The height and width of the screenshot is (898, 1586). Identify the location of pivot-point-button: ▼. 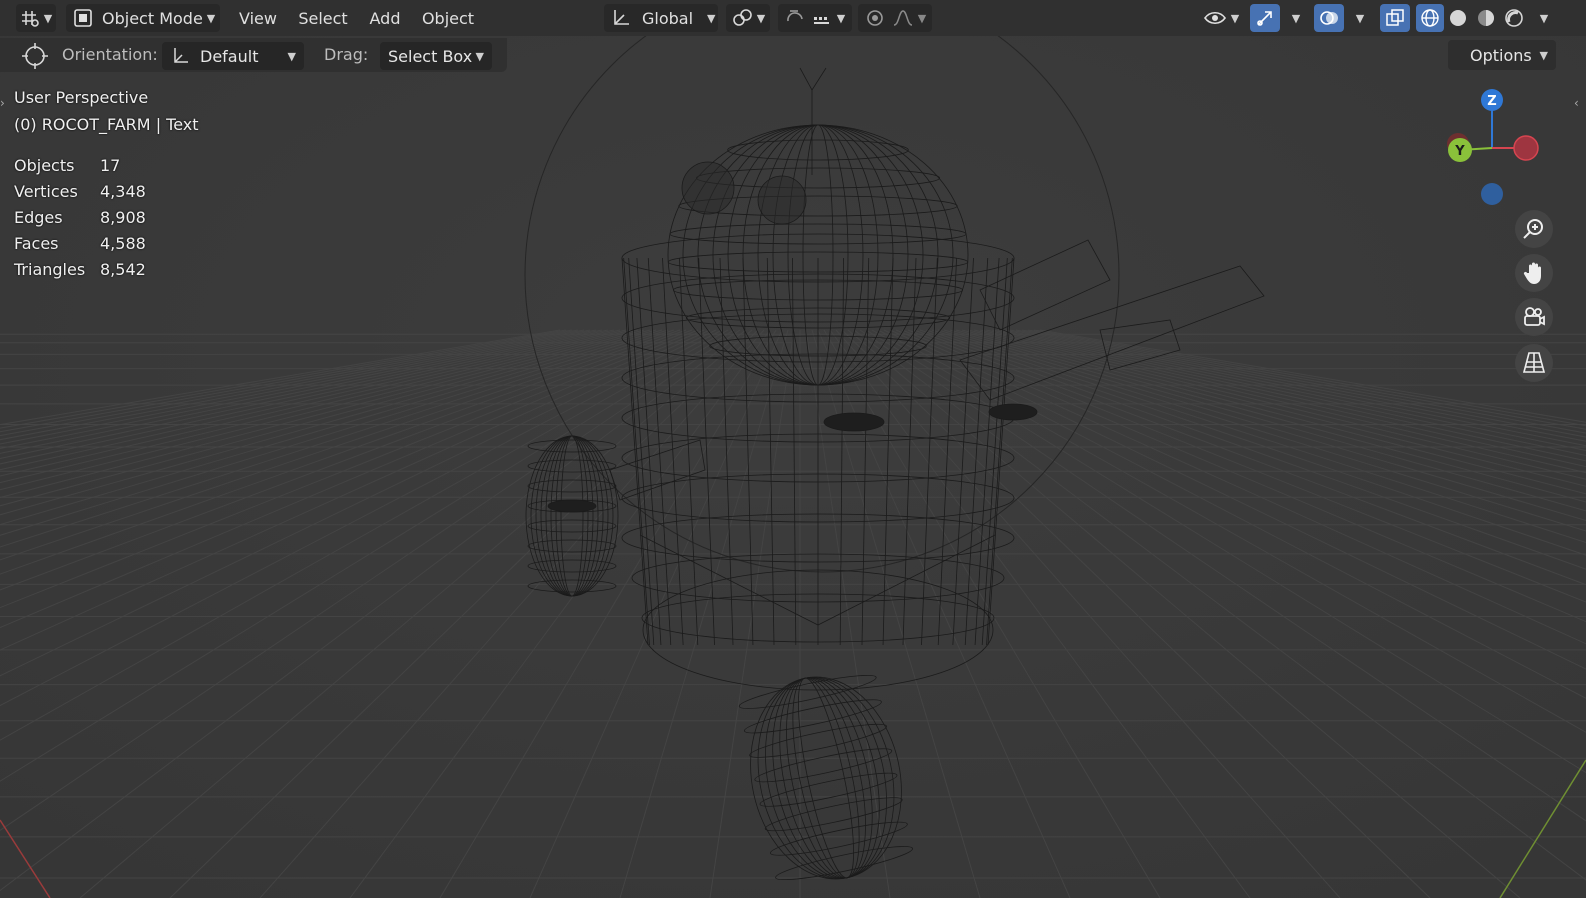
(748, 18).